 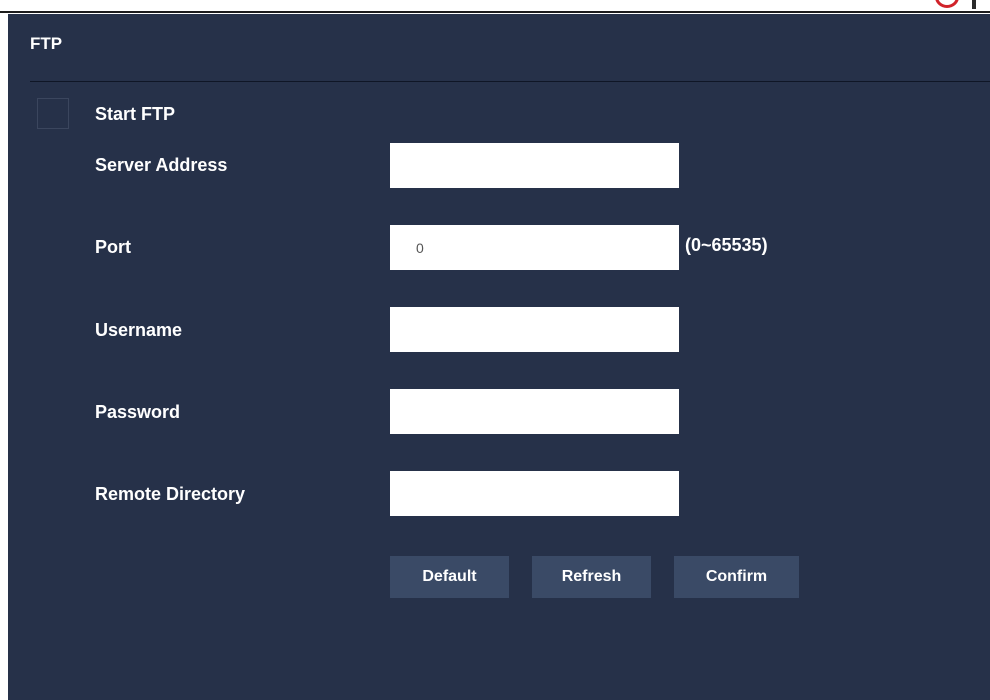 What do you see at coordinates (495, 7) in the screenshot?
I see `top-bar` at bounding box center [495, 7].